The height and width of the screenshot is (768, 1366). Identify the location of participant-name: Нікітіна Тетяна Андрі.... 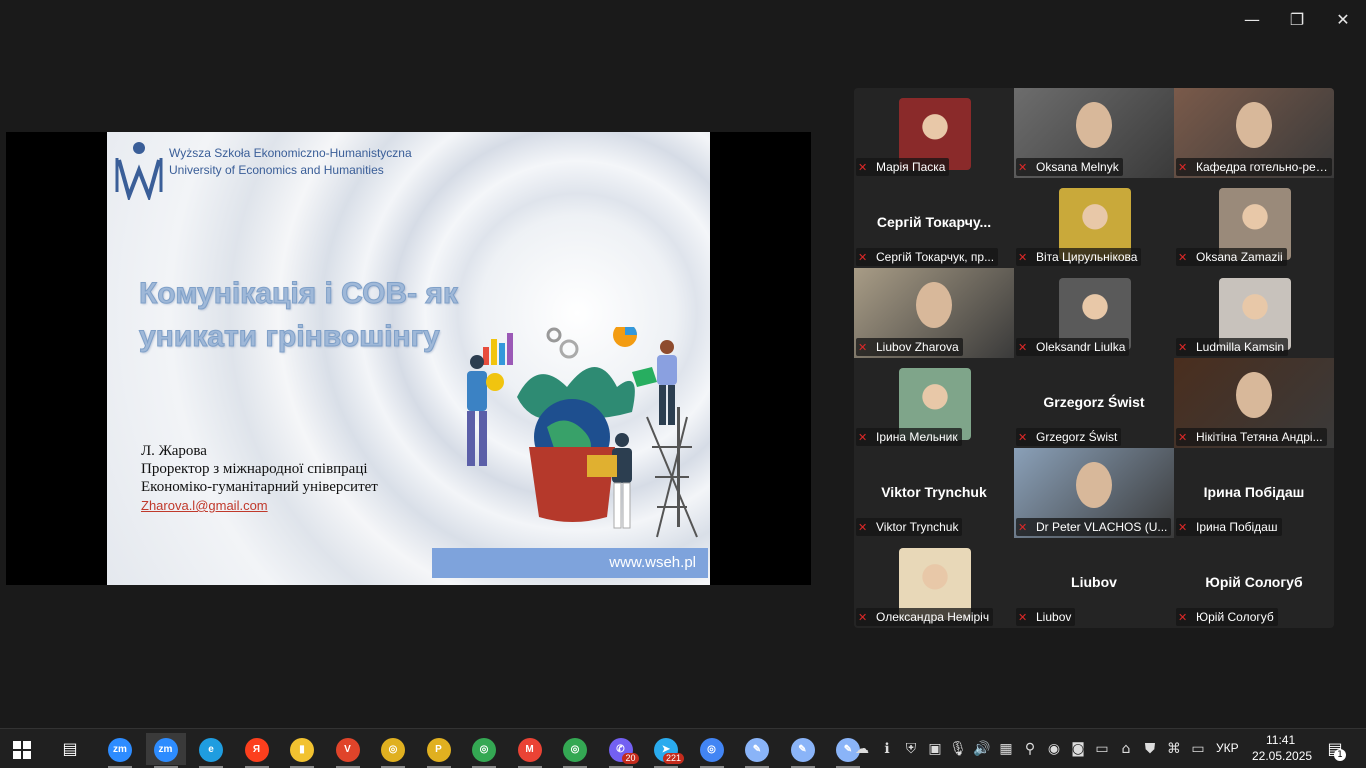
(1259, 437).